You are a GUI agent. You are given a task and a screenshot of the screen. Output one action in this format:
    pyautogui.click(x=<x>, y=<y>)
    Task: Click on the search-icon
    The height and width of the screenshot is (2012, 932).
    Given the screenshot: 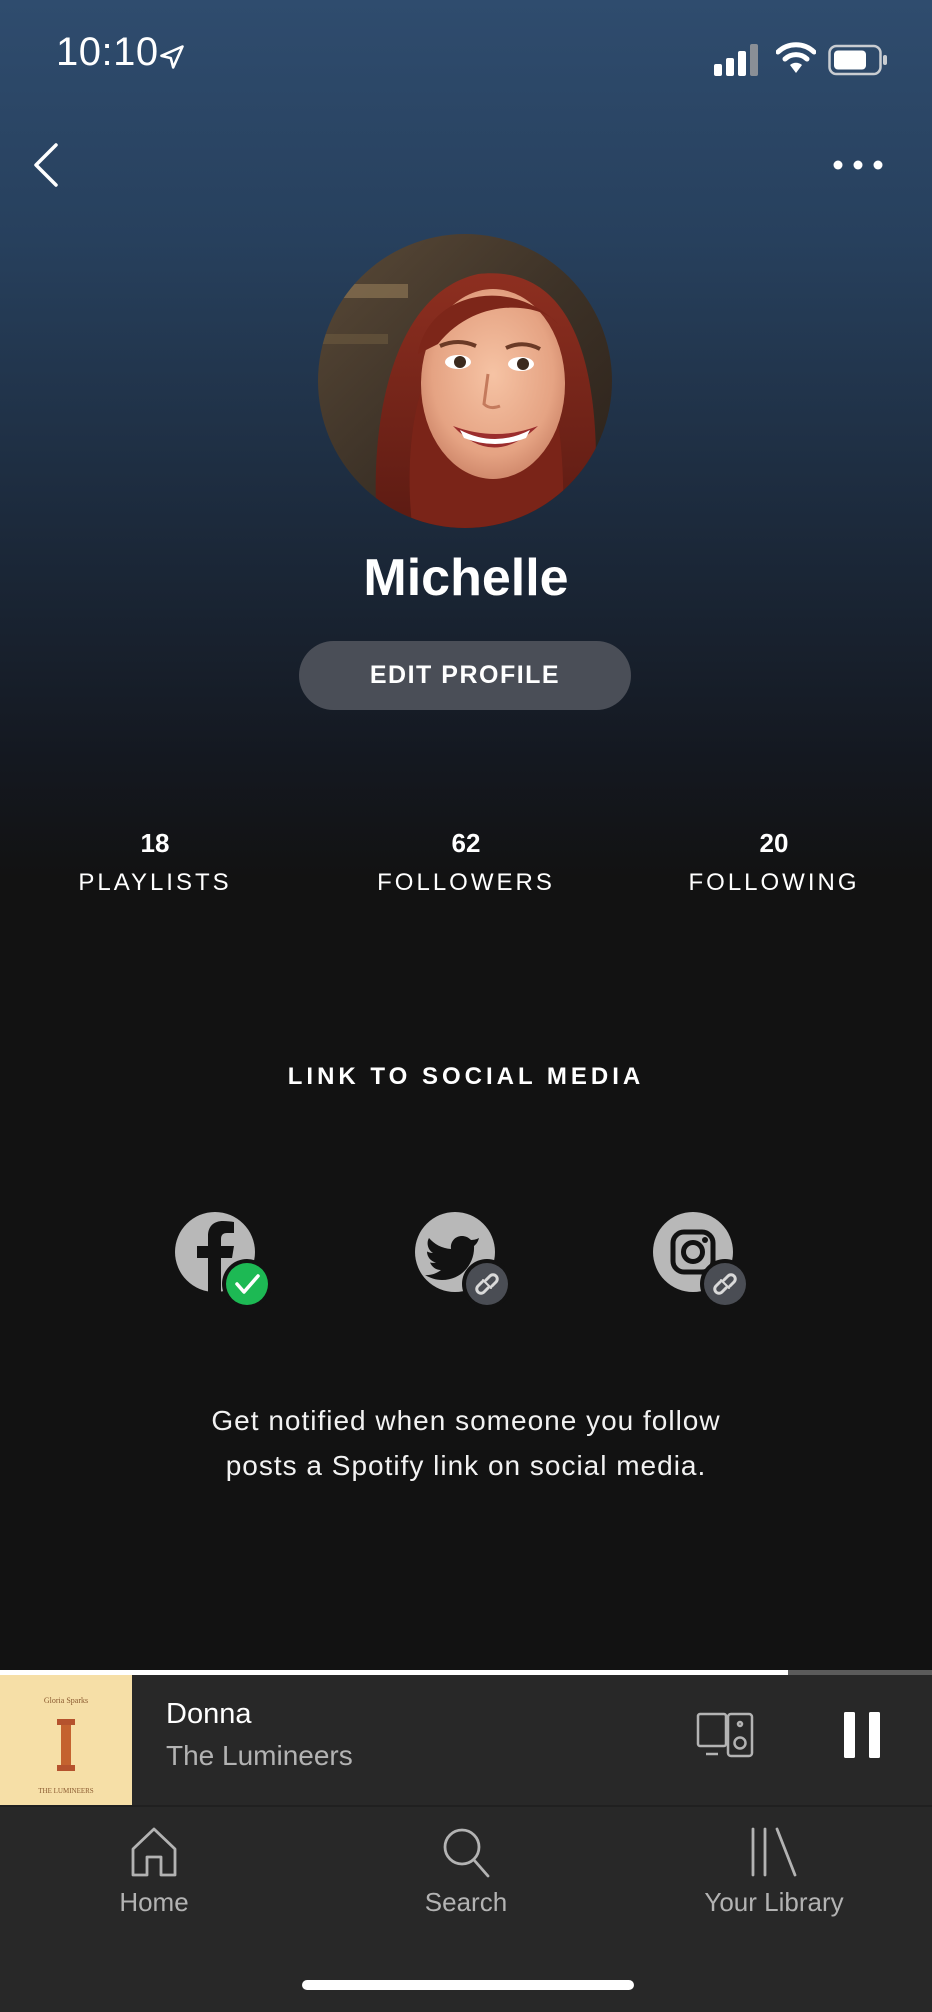 What is the action you would take?
    pyautogui.click(x=466, y=1853)
    